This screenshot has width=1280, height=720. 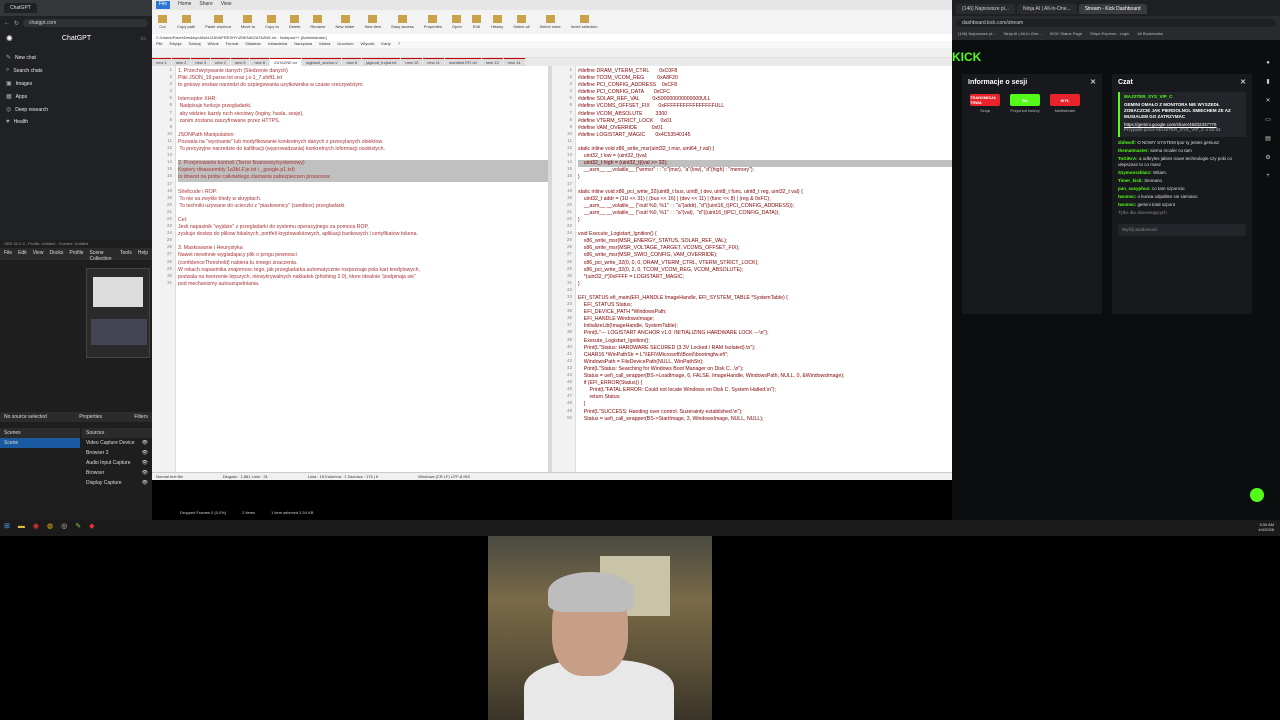 I want to click on npp-menu-item: Składnia, so click(x=252, y=44).